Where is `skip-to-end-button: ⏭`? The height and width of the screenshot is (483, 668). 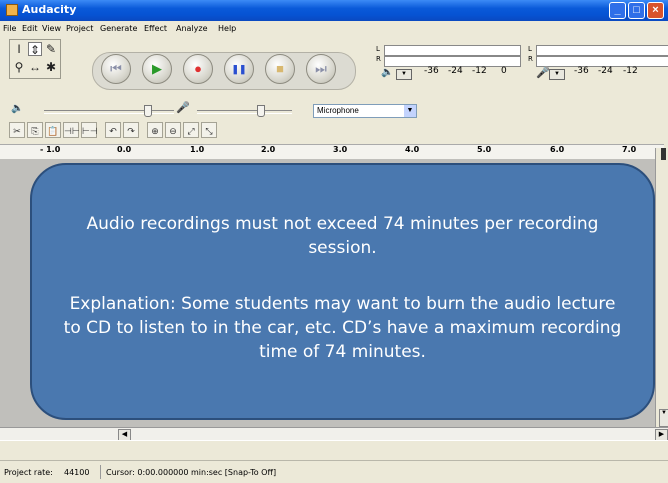
skip-to-end-button: ⏭ is located at coordinates (321, 69).